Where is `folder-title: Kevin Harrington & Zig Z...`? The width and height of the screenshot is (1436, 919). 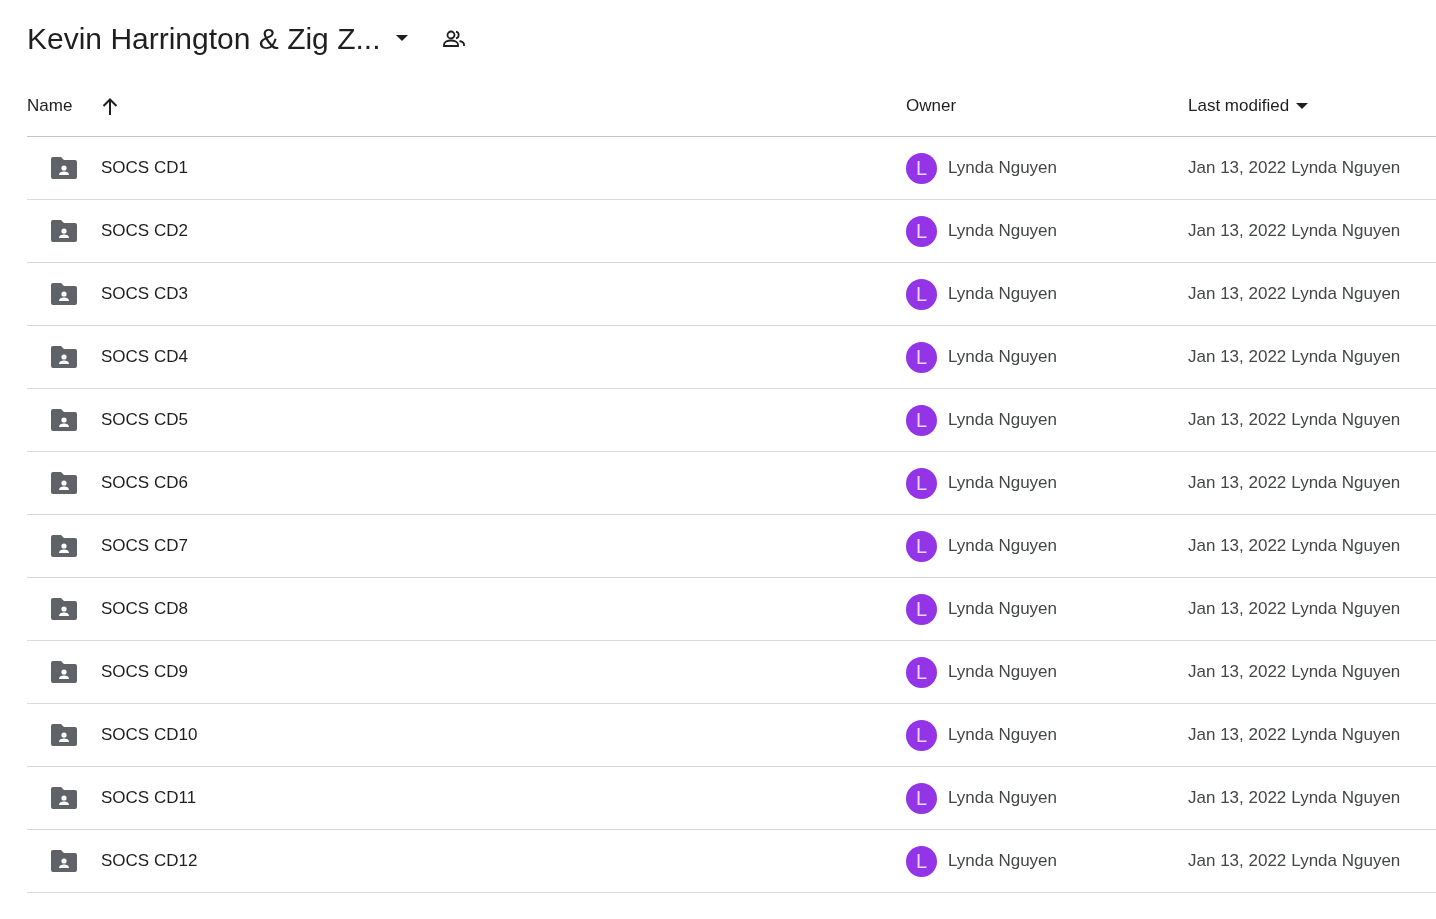
folder-title: Kevin Harrington & Zig Z... is located at coordinates (204, 39).